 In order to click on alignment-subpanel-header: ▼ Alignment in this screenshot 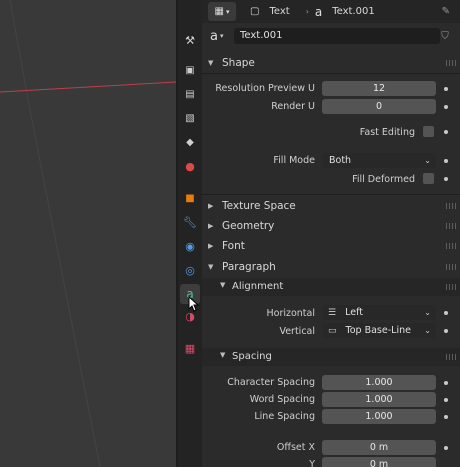, I will do `click(331, 287)`.